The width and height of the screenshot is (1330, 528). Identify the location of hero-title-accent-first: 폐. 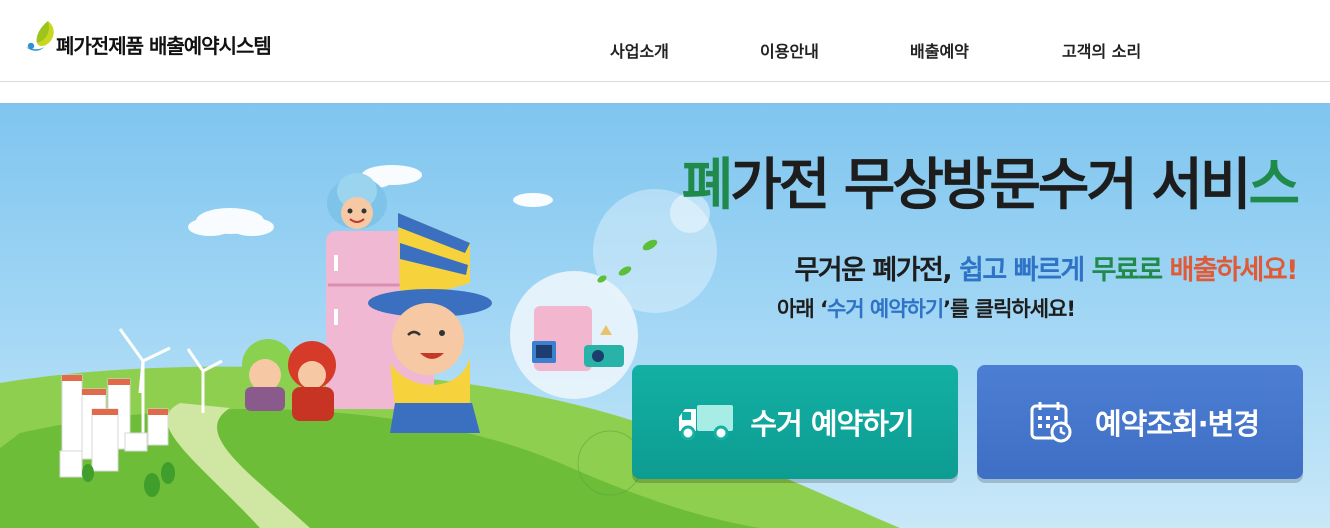
(707, 185).